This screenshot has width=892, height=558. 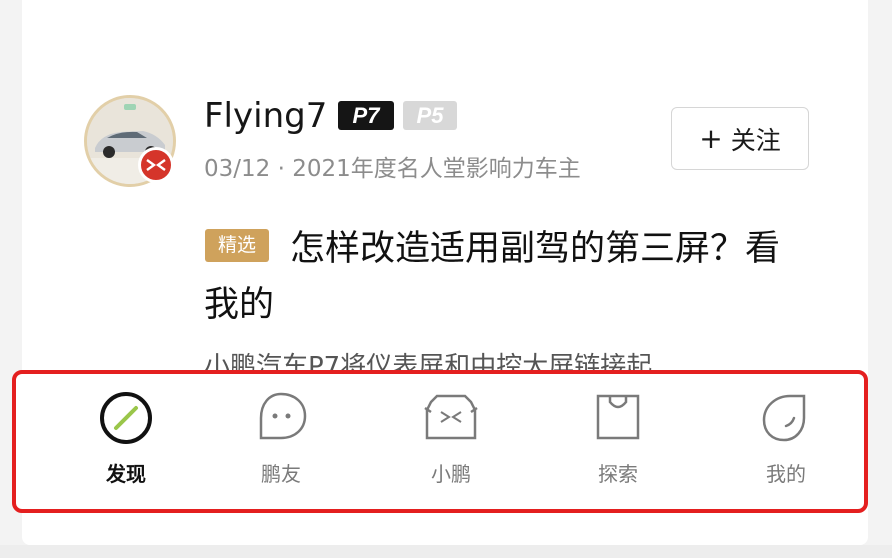 I want to click on nav-label-explore: 探索, so click(x=618, y=474).